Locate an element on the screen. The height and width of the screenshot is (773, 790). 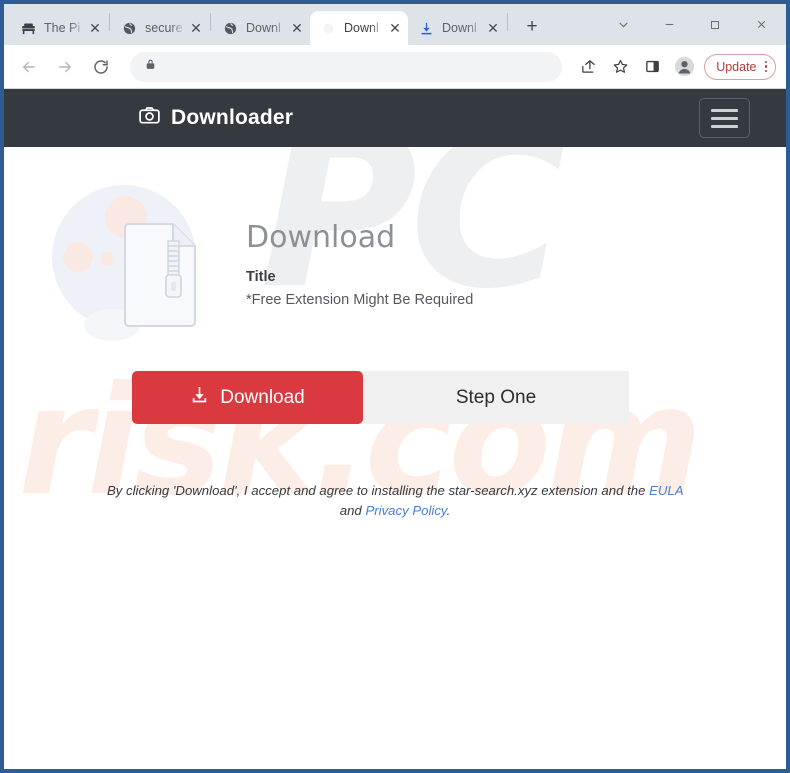
update-label: Update is located at coordinates (736, 66).